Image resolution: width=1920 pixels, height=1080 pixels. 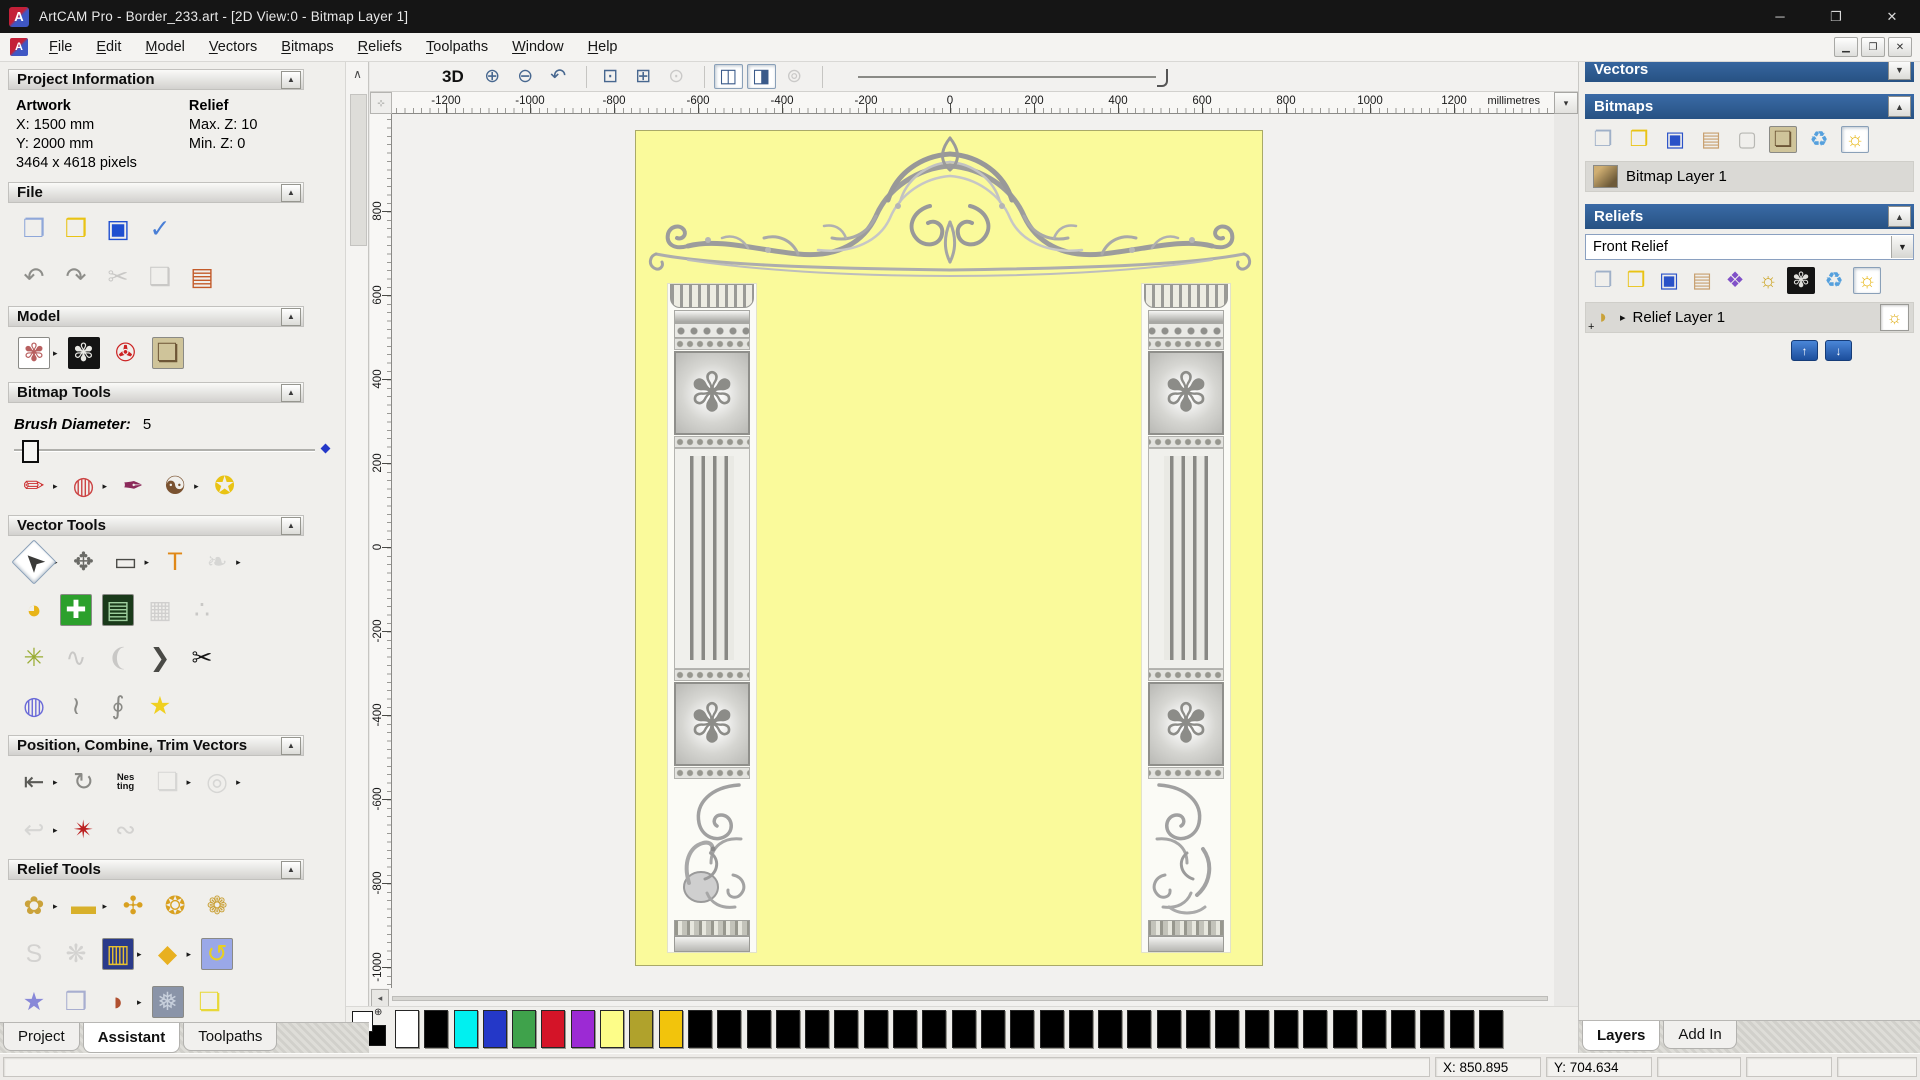 What do you see at coordinates (84, 486) in the screenshot?
I see `flood-fill-icon: ◍` at bounding box center [84, 486].